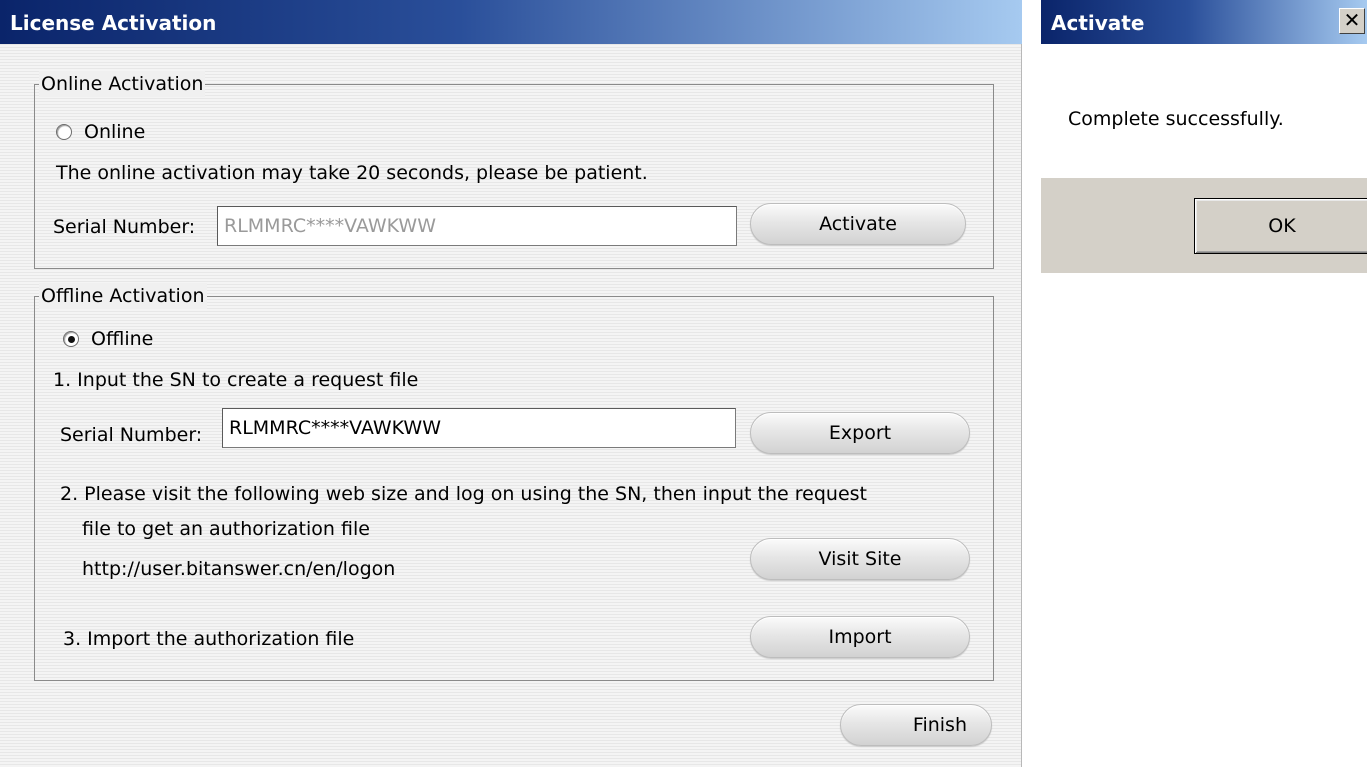  I want to click on dialog-body: Complete successfully., so click(1204, 111).